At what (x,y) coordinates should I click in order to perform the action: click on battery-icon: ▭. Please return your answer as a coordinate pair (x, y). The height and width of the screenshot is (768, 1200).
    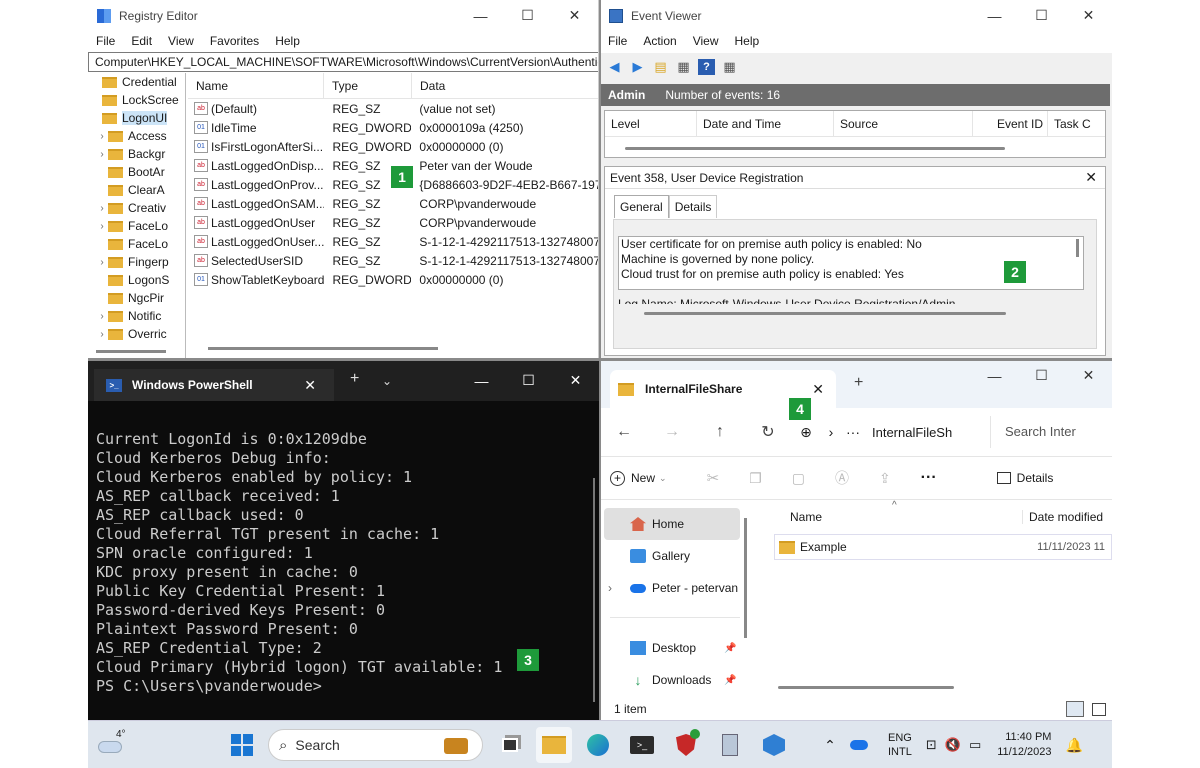
    Looking at the image, I should click on (975, 745).